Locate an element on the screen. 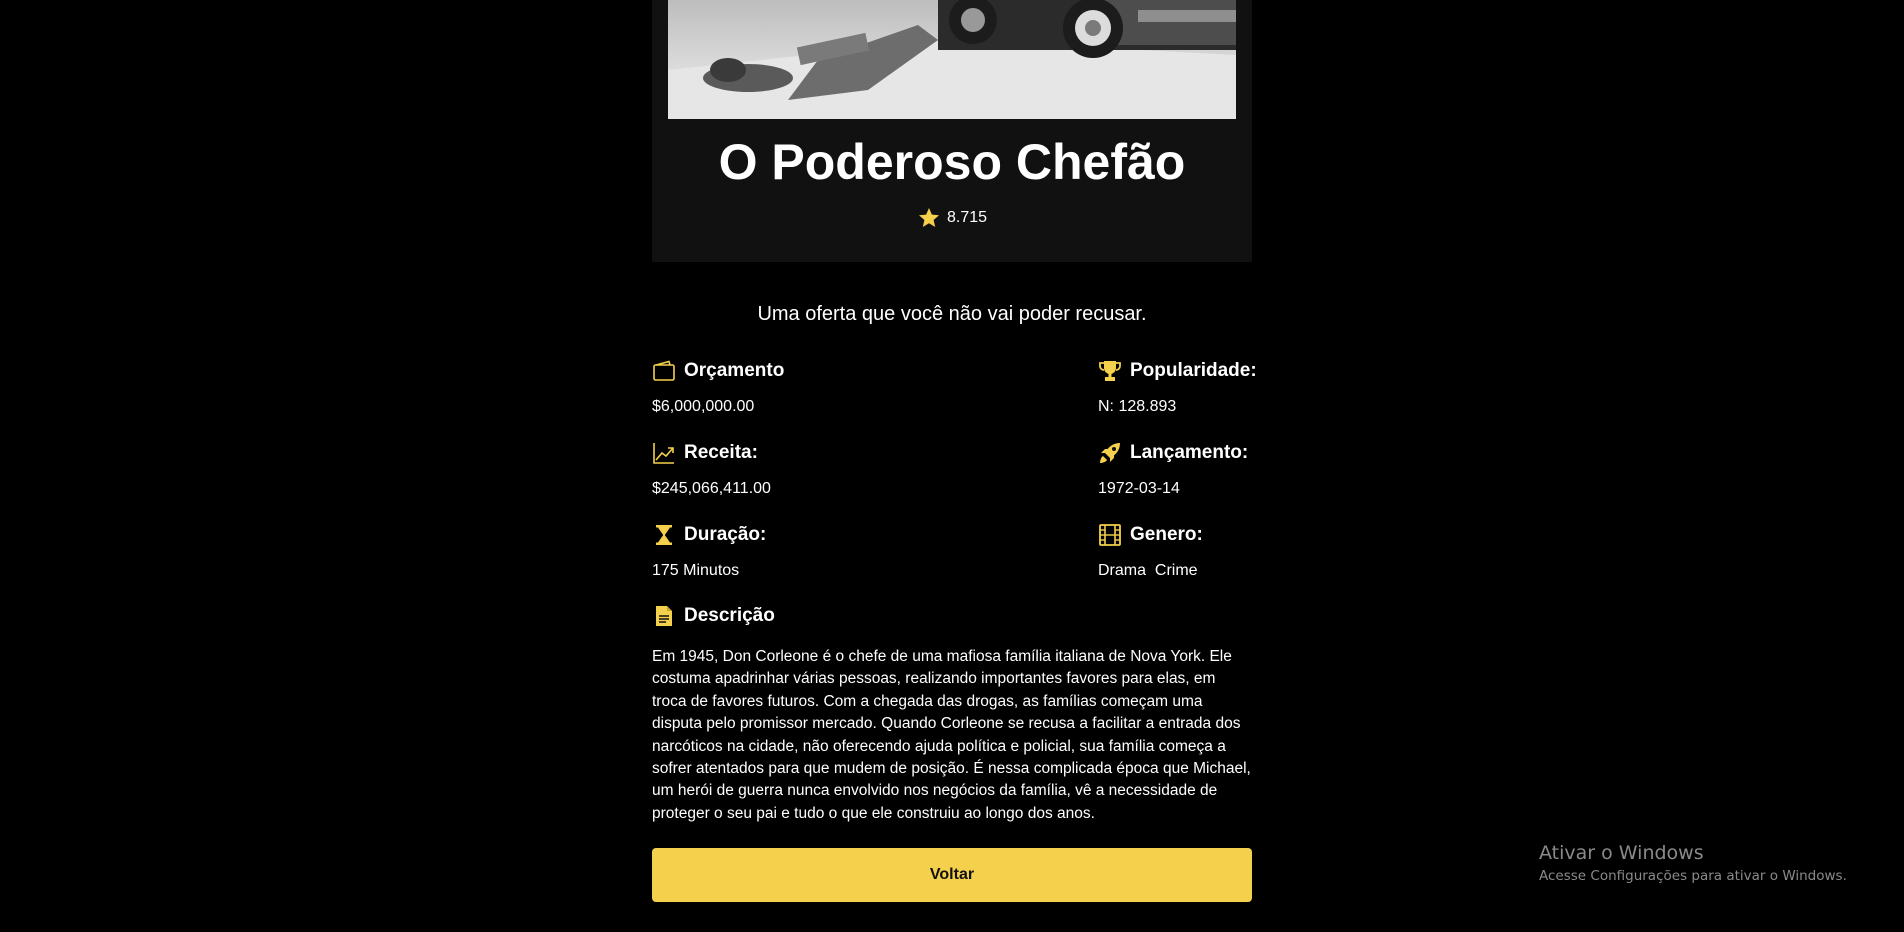 This screenshot has width=1904, height=932. document-icon is located at coordinates (664, 616).